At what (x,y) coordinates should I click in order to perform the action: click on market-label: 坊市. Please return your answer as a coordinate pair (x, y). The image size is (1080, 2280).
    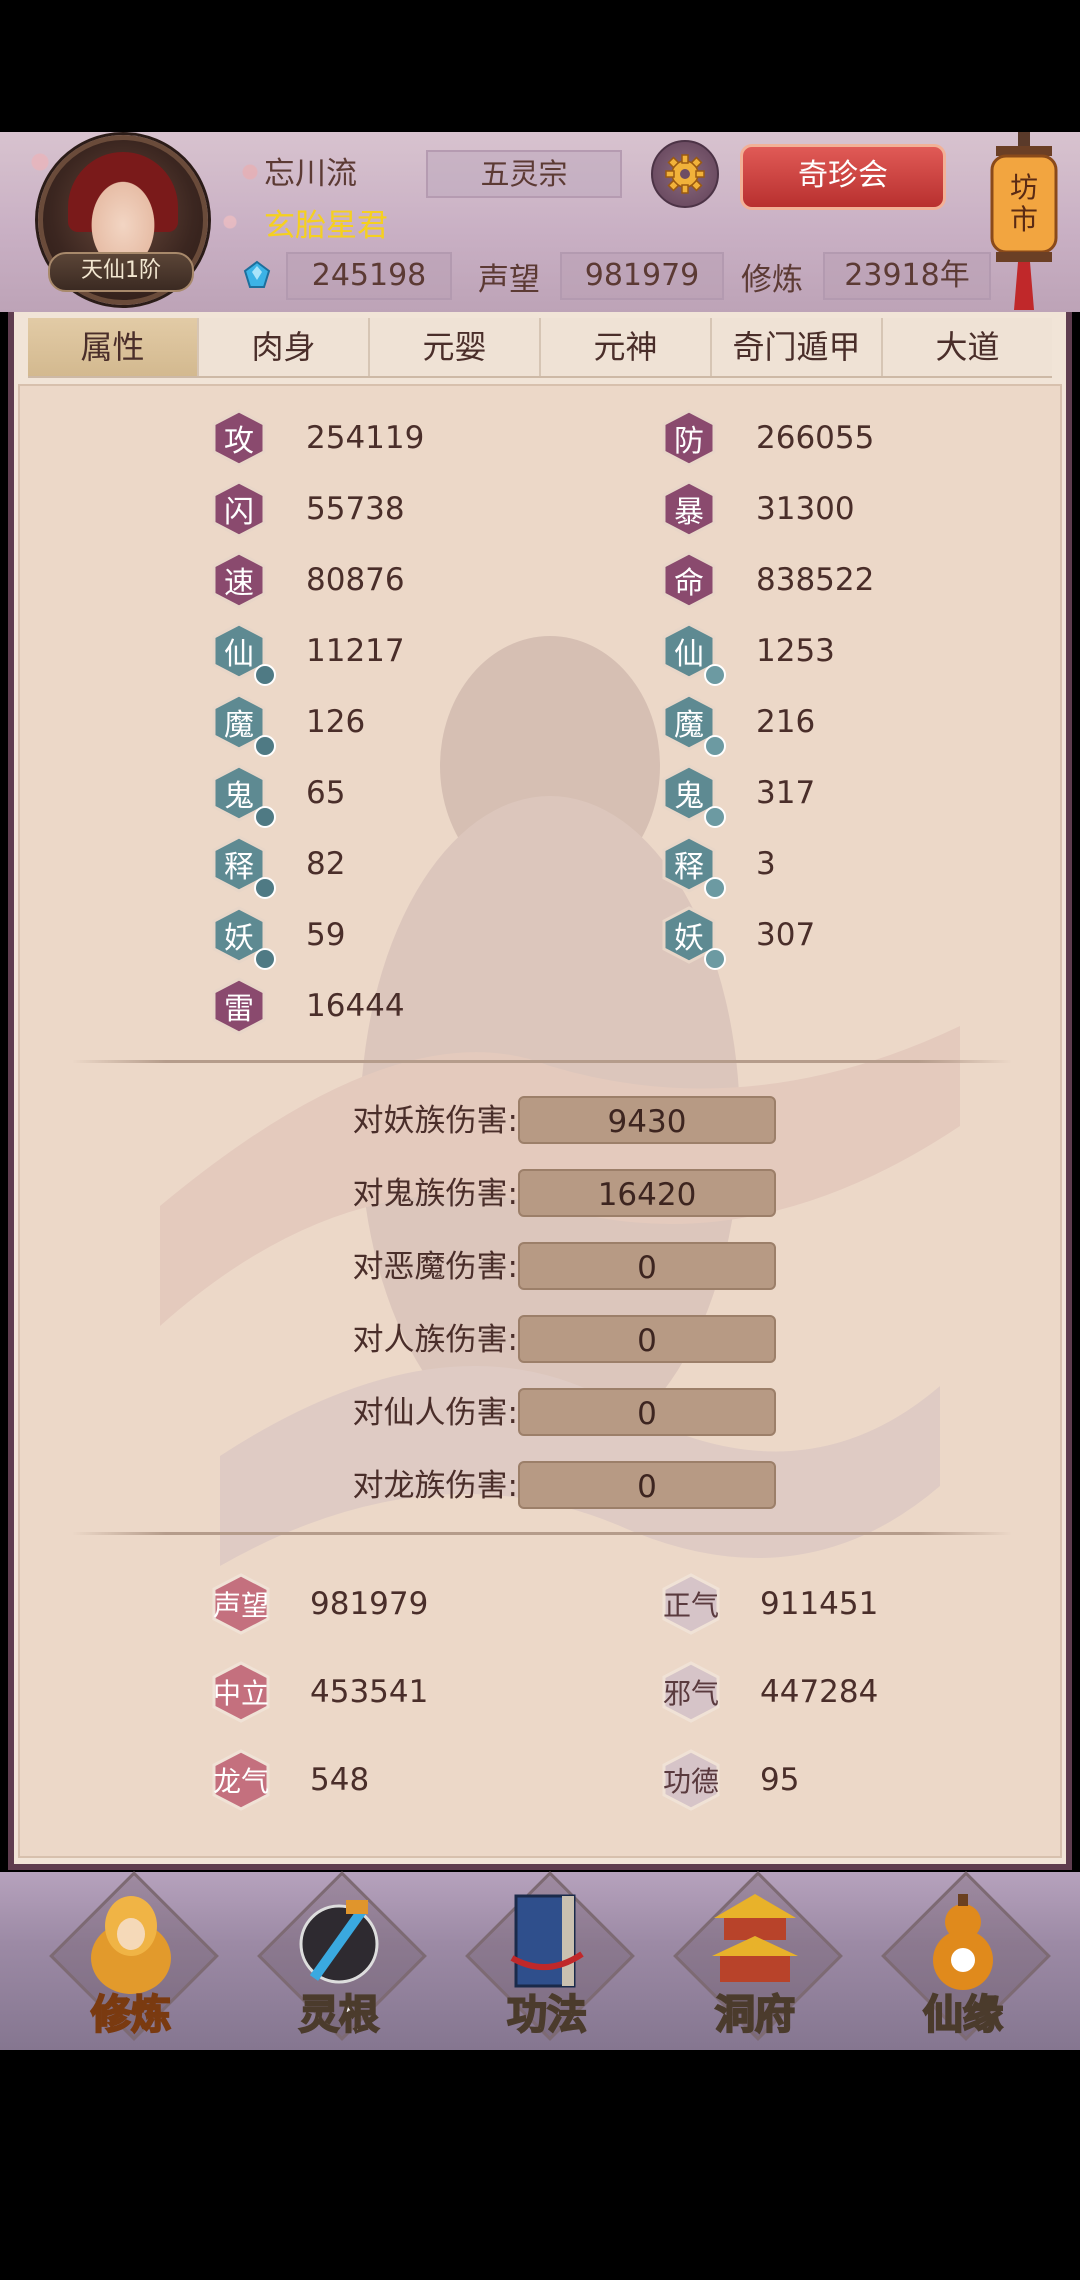
    Looking at the image, I should click on (1023, 203).